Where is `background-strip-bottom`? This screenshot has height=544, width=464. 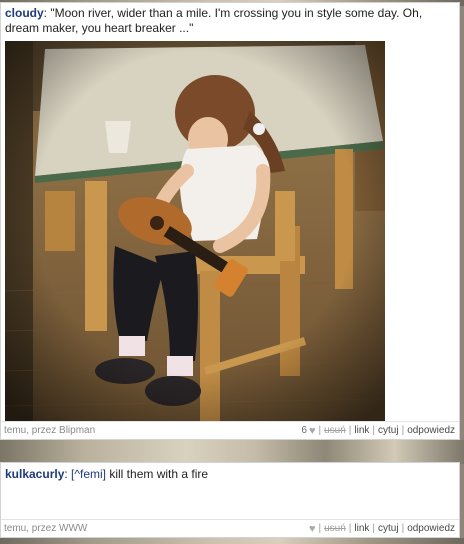
background-strip-bottom is located at coordinates (232, 541).